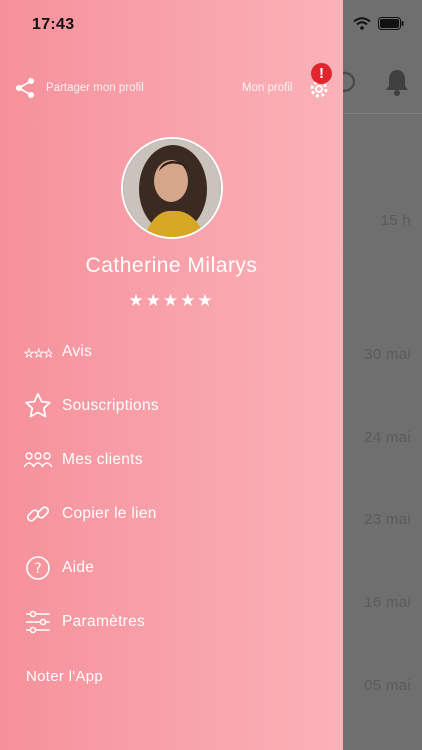  What do you see at coordinates (109, 513) in the screenshot?
I see `menu-label: Copier le lien` at bounding box center [109, 513].